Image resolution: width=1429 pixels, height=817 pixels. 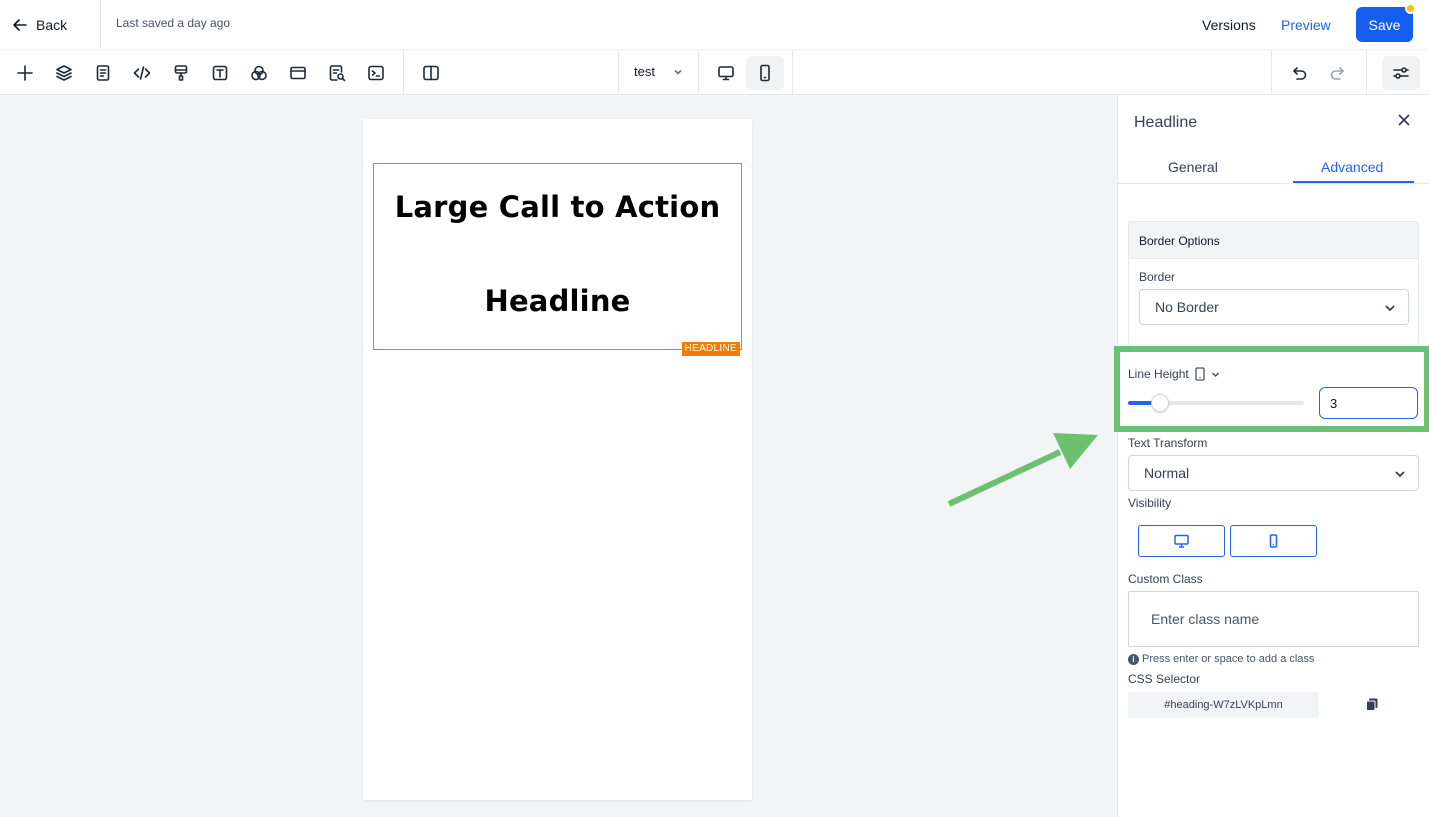 I want to click on panel-tabs: General Advanced, so click(x=1273, y=167).